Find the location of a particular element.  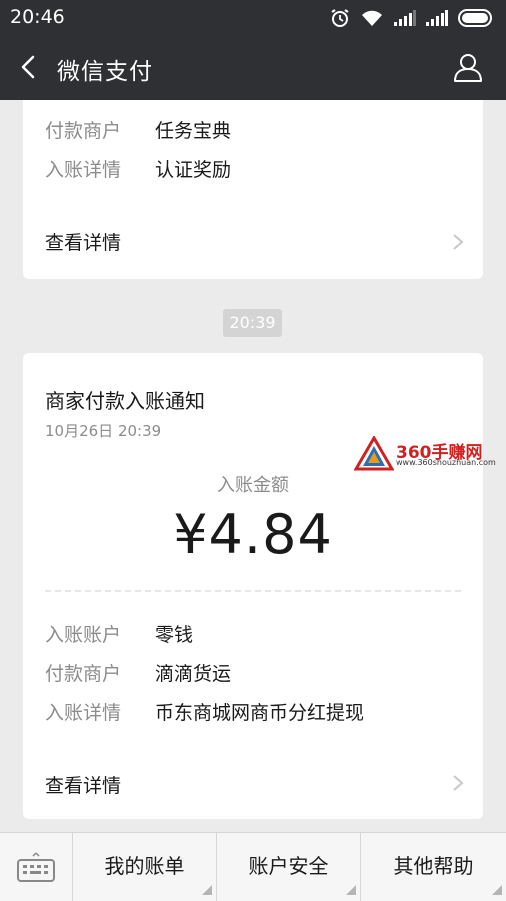

row-value: 认证奖励 is located at coordinates (193, 170).